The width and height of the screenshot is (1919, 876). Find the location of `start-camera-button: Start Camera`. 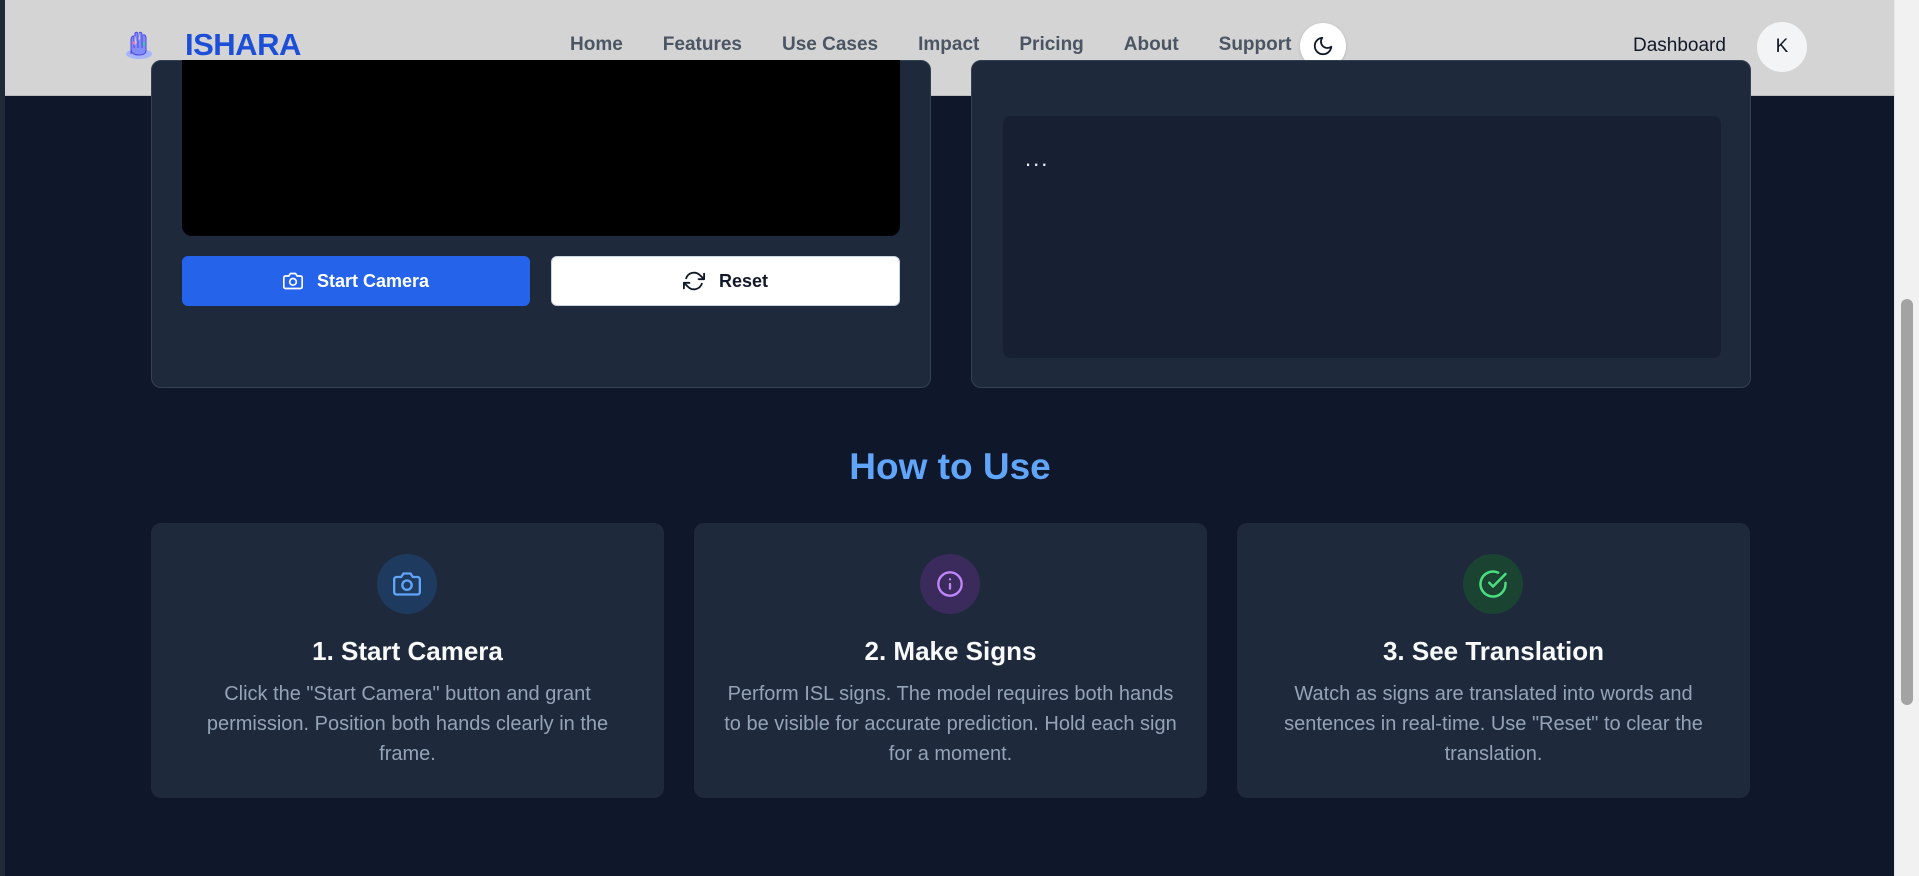

start-camera-button: Start Camera is located at coordinates (356, 281).